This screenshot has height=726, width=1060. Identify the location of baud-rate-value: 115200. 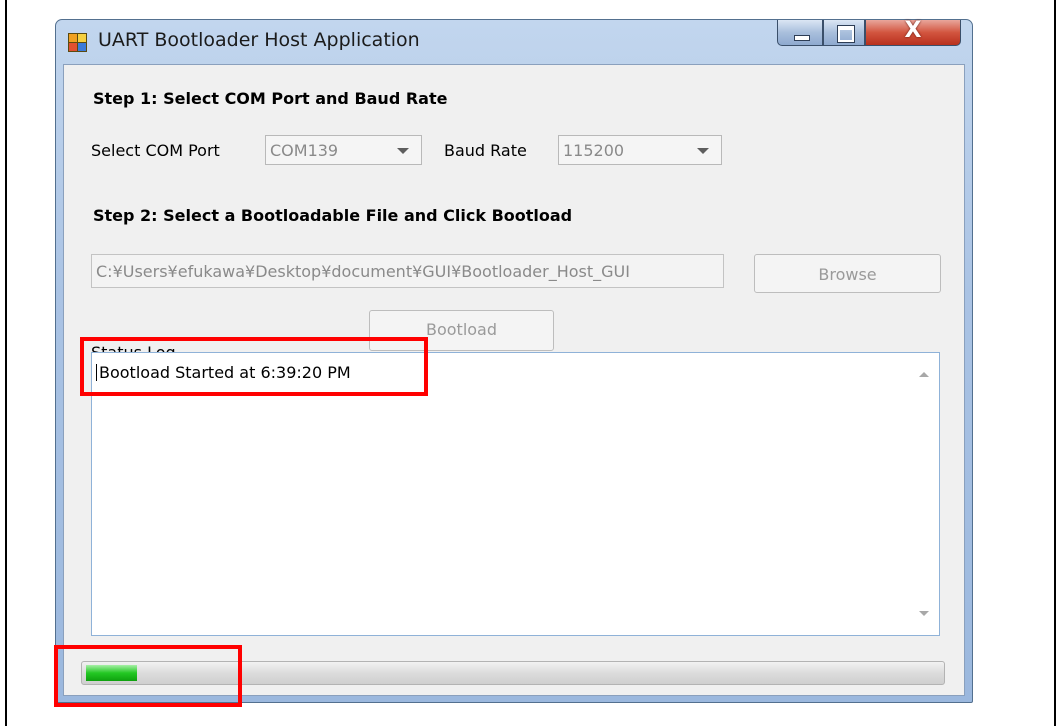
(594, 150).